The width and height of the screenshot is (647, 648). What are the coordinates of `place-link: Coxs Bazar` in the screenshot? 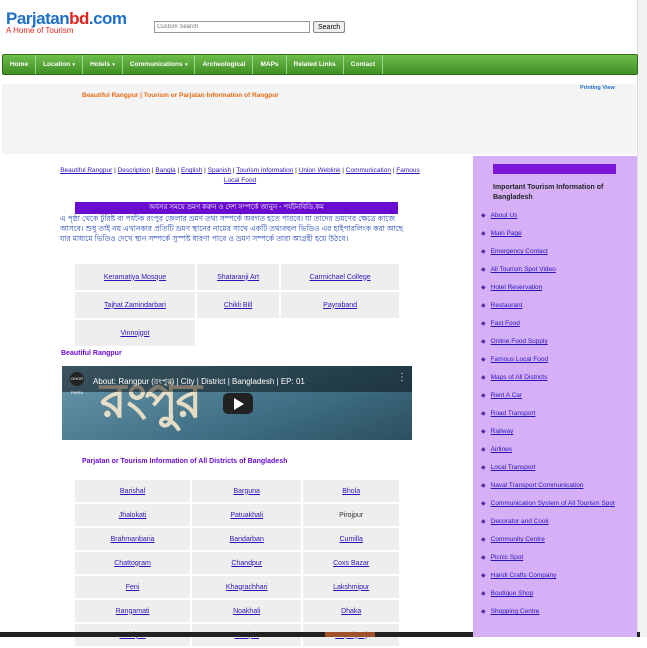 It's located at (351, 563).